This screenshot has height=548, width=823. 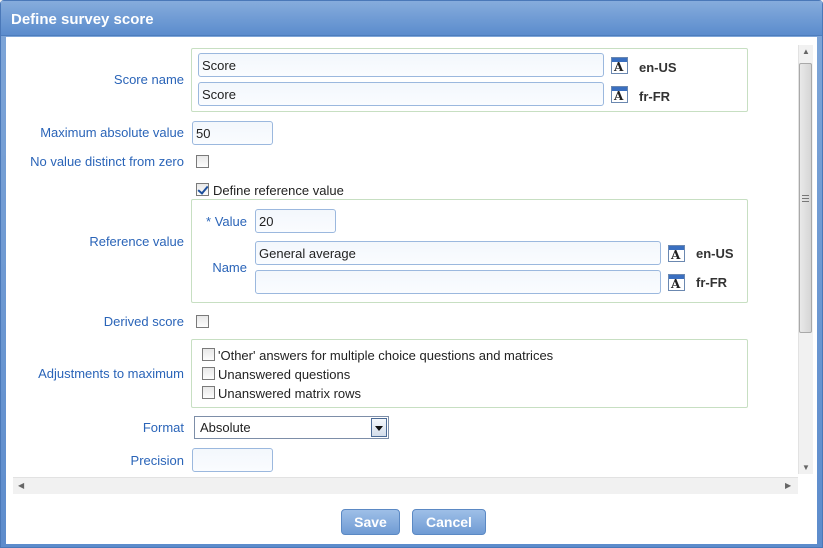 What do you see at coordinates (202, 189) in the screenshot?
I see `define-ref-checkbox` at bounding box center [202, 189].